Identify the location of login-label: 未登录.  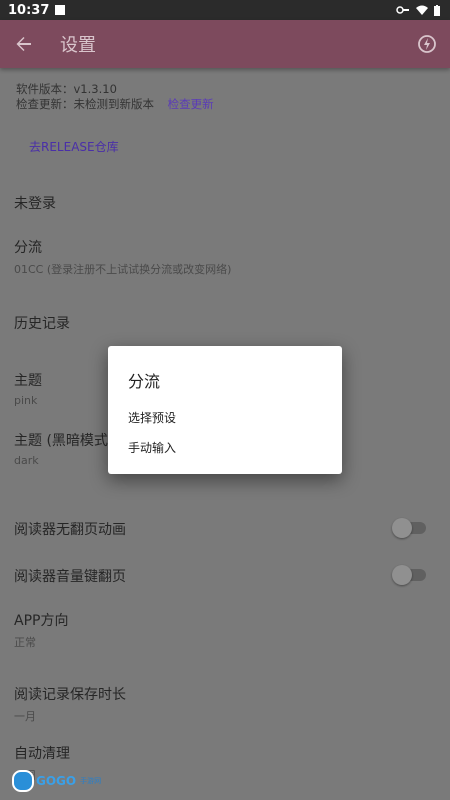
(35, 204).